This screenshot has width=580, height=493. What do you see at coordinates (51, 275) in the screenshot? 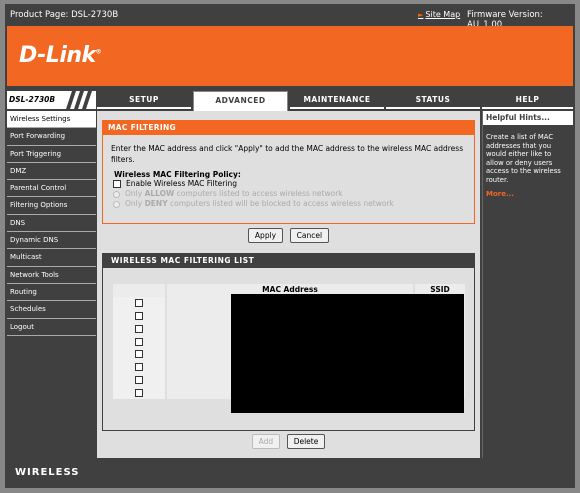
I see `sidebar-item-network-tools: Network Tools` at bounding box center [51, 275].